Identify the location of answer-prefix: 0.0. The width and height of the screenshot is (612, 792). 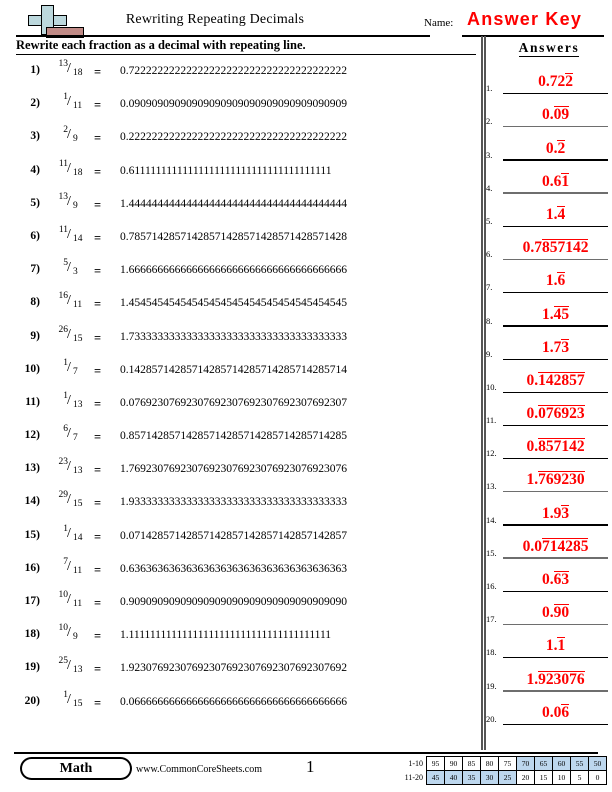
(551, 712).